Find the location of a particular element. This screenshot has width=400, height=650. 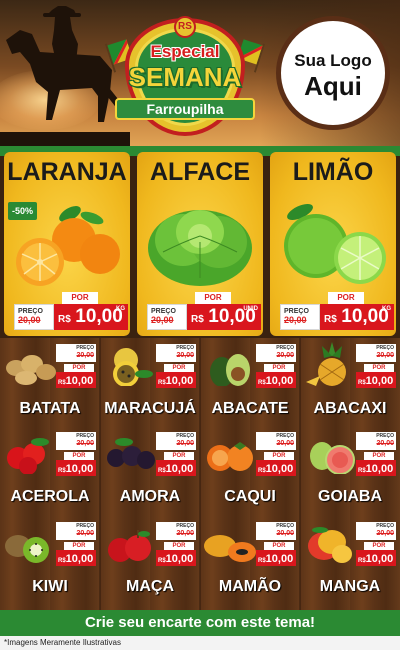

product-name: ACEROLA is located at coordinates (50, 496).